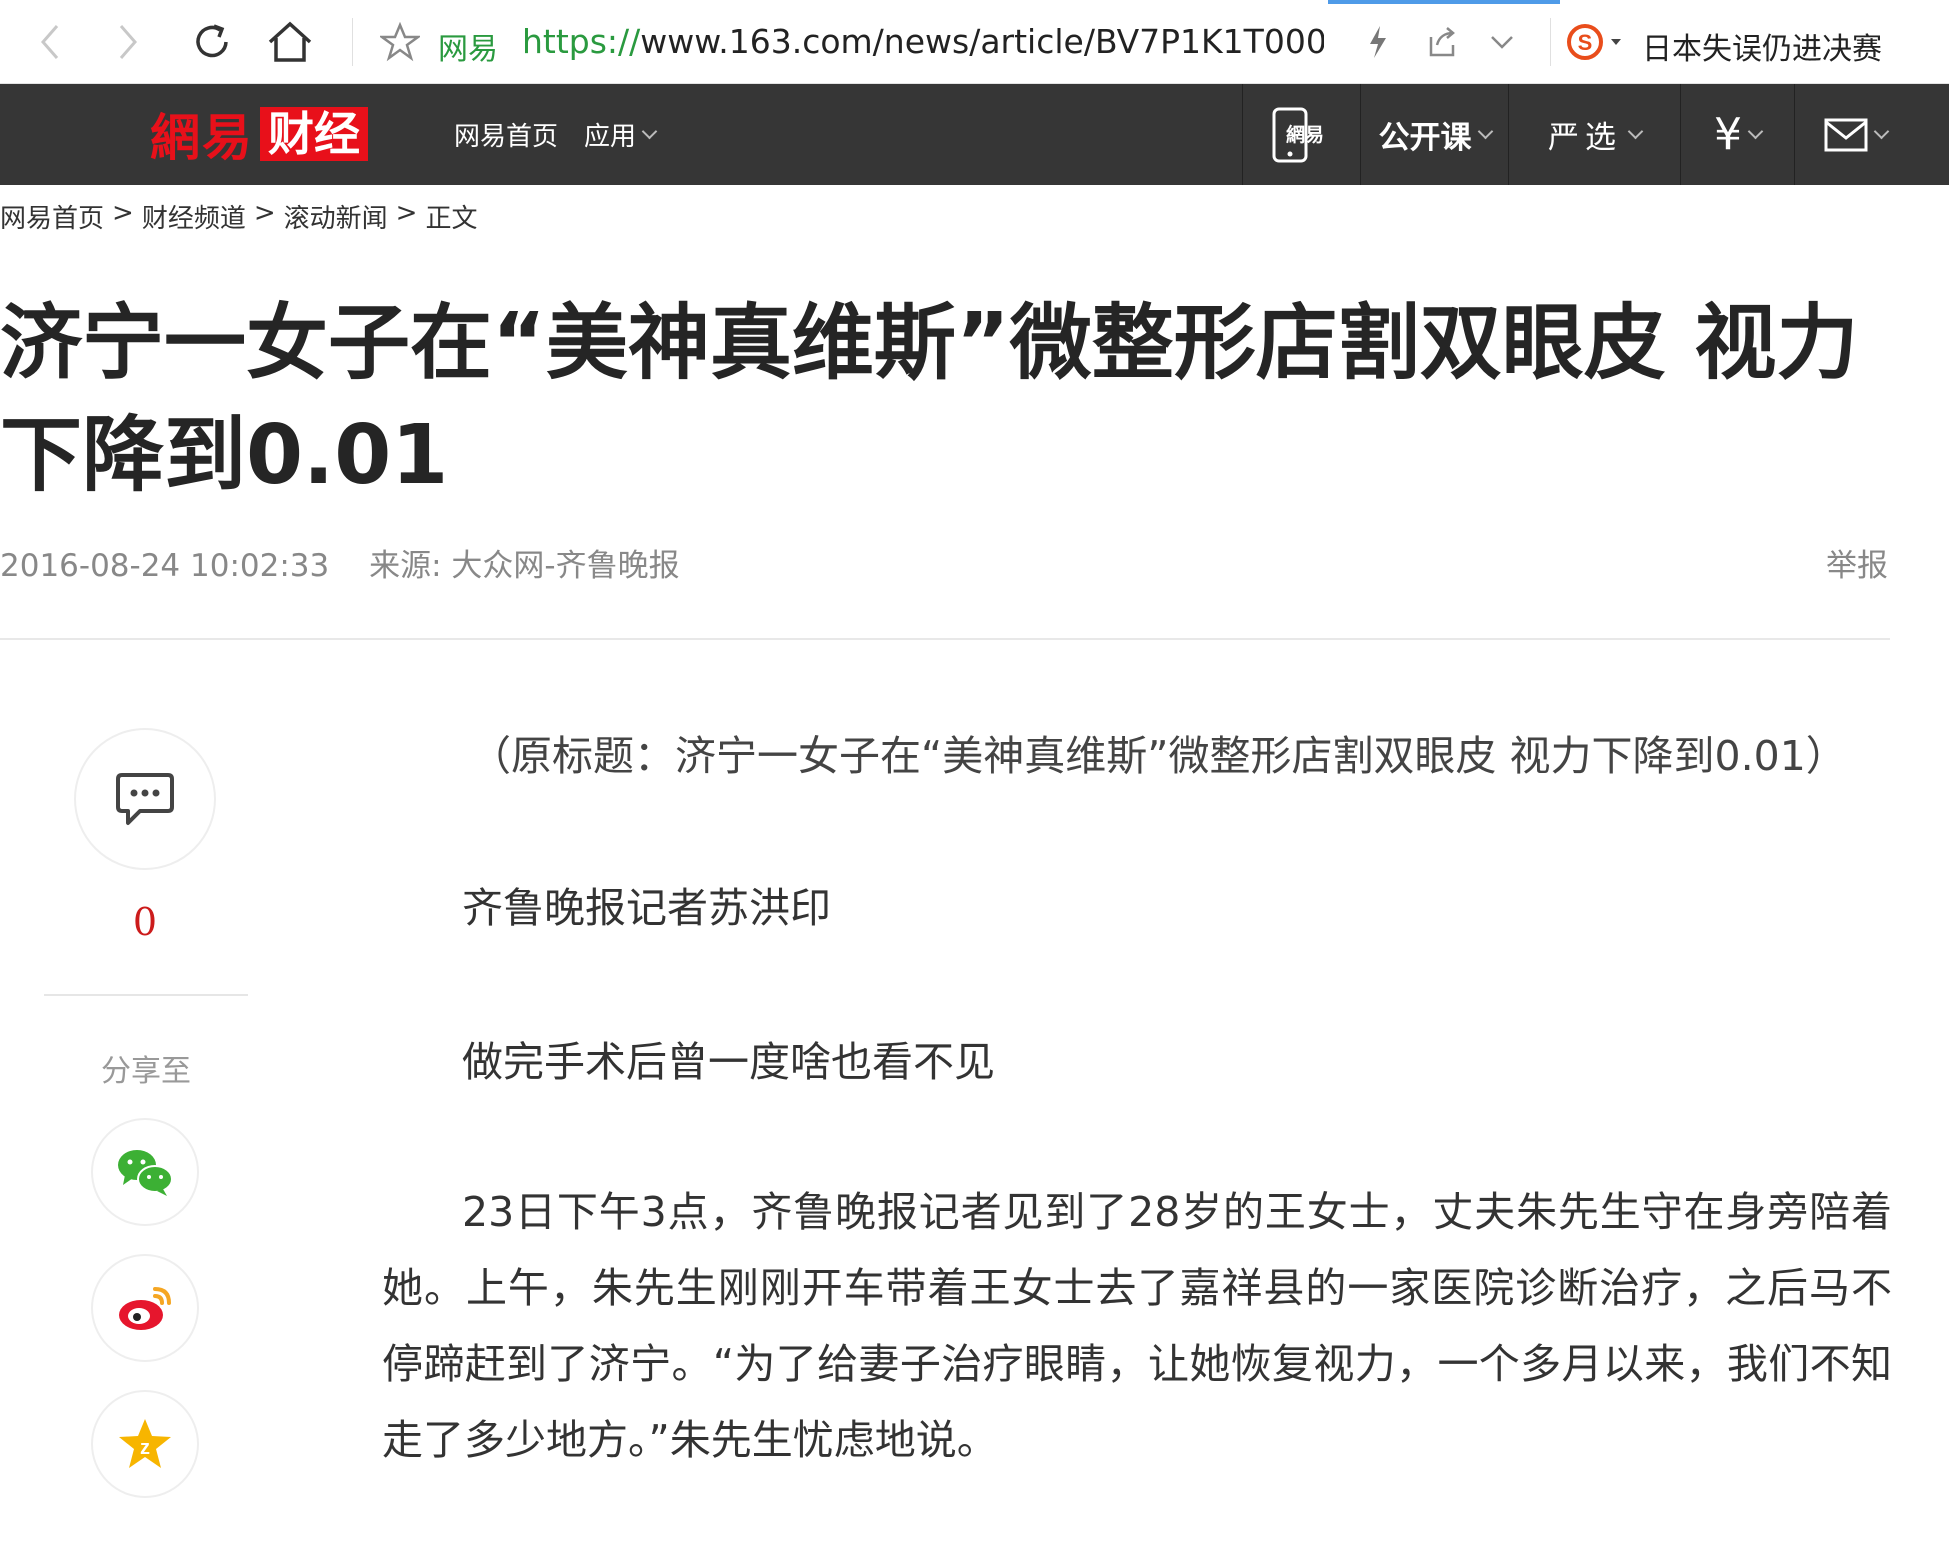 The image size is (1949, 1554). Describe the element at coordinates (610, 137) in the screenshot. I see `nav-link-apps-label: 应用` at that location.